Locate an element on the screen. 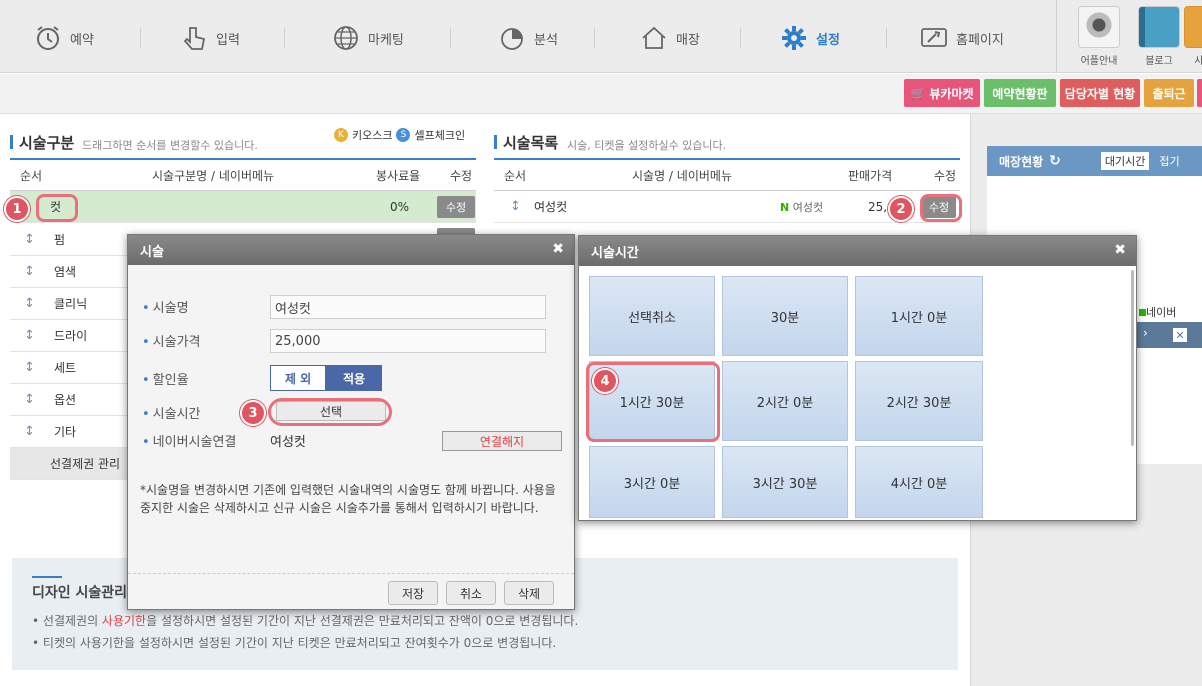 Image resolution: width=1202 pixels, height=686 pixels. discount-off-button: 제 외 is located at coordinates (298, 378).